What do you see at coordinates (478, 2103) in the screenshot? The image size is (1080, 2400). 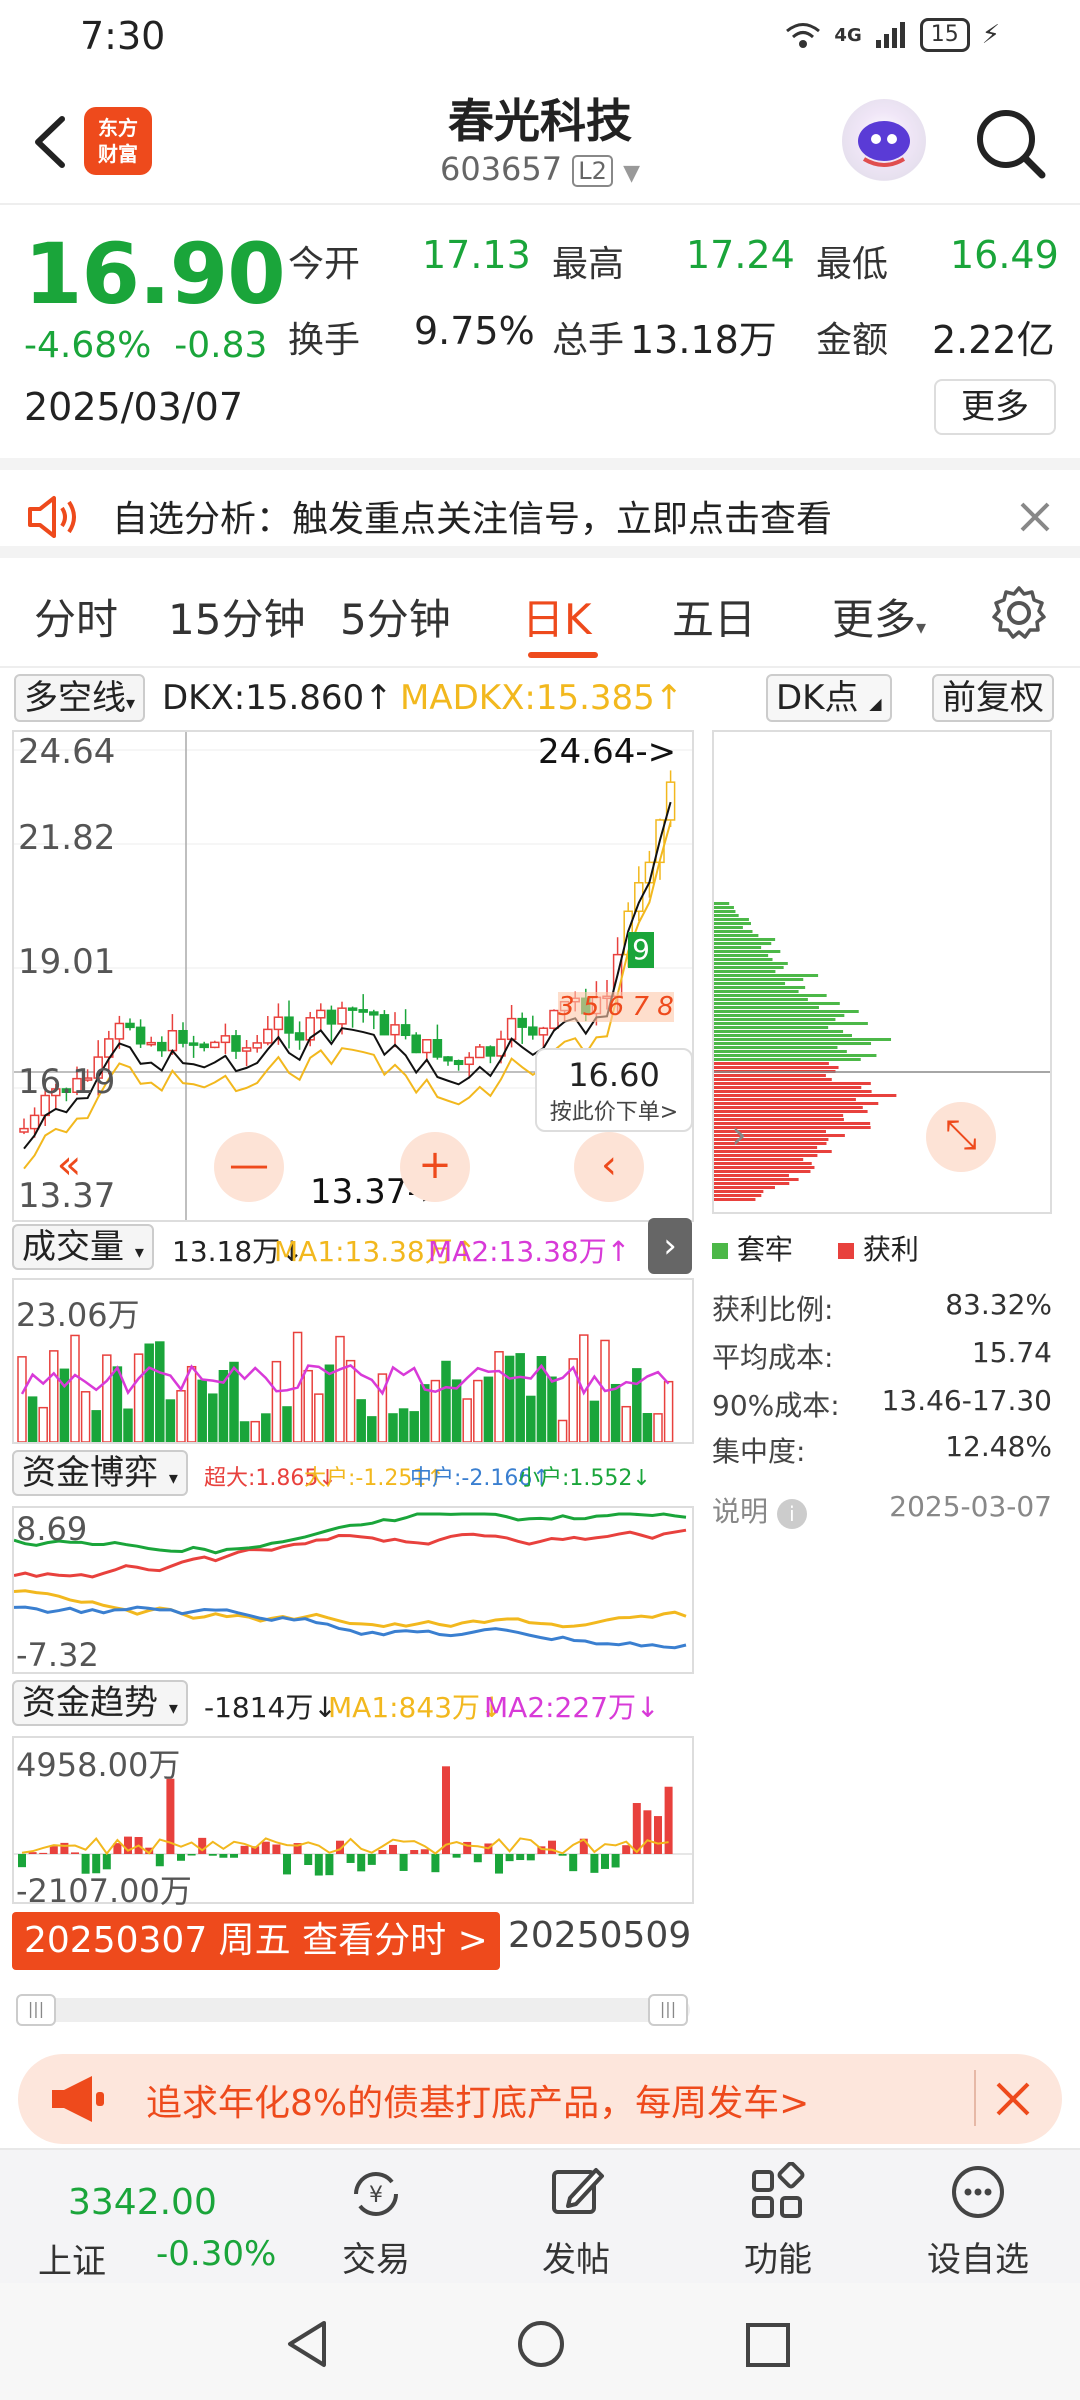 I see `promo-text: 追求年化8%的债基打底产品，每周发车>` at bounding box center [478, 2103].